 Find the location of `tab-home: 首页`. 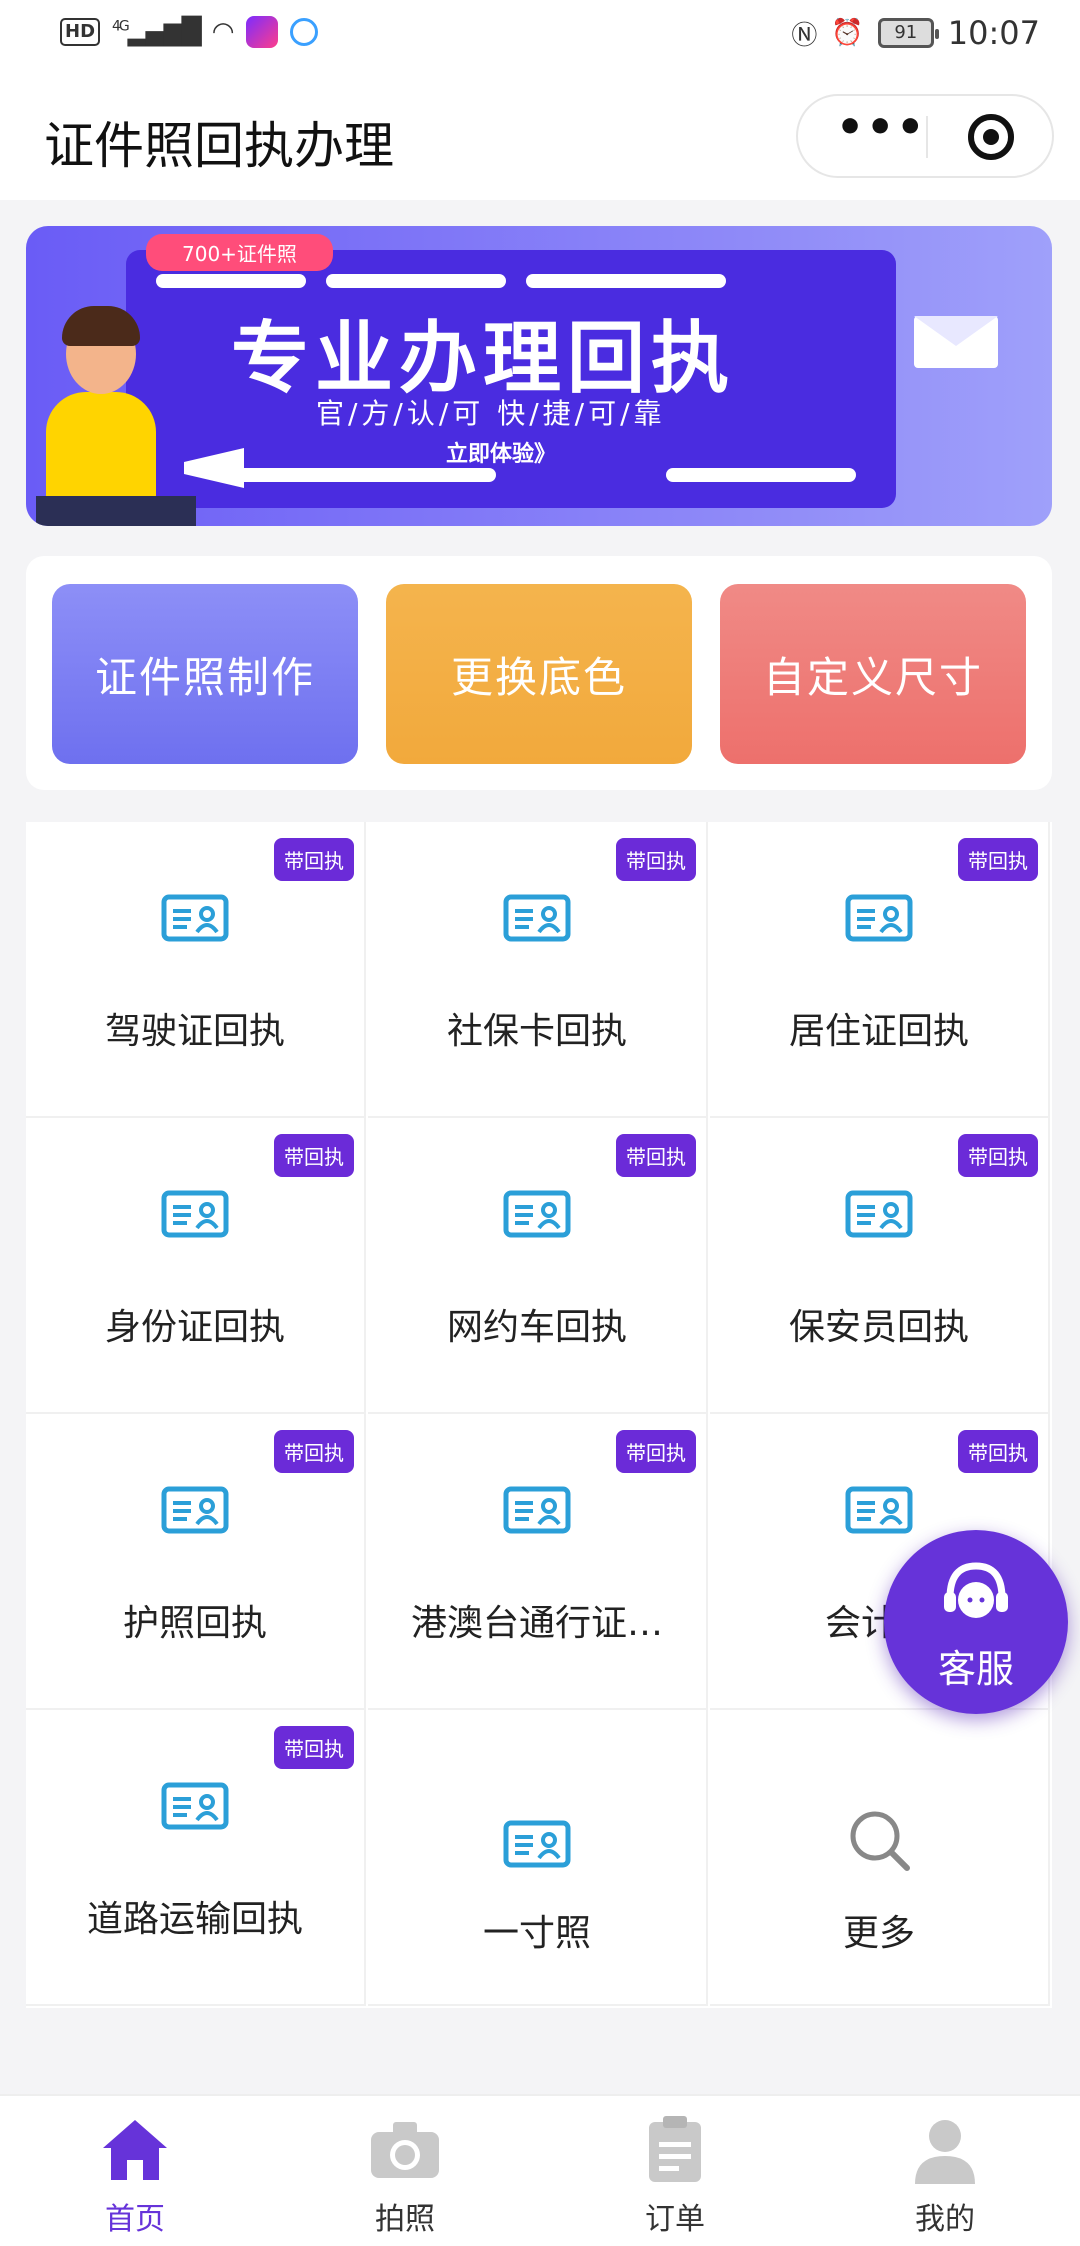

tab-home: 首页 is located at coordinates (135, 2171).